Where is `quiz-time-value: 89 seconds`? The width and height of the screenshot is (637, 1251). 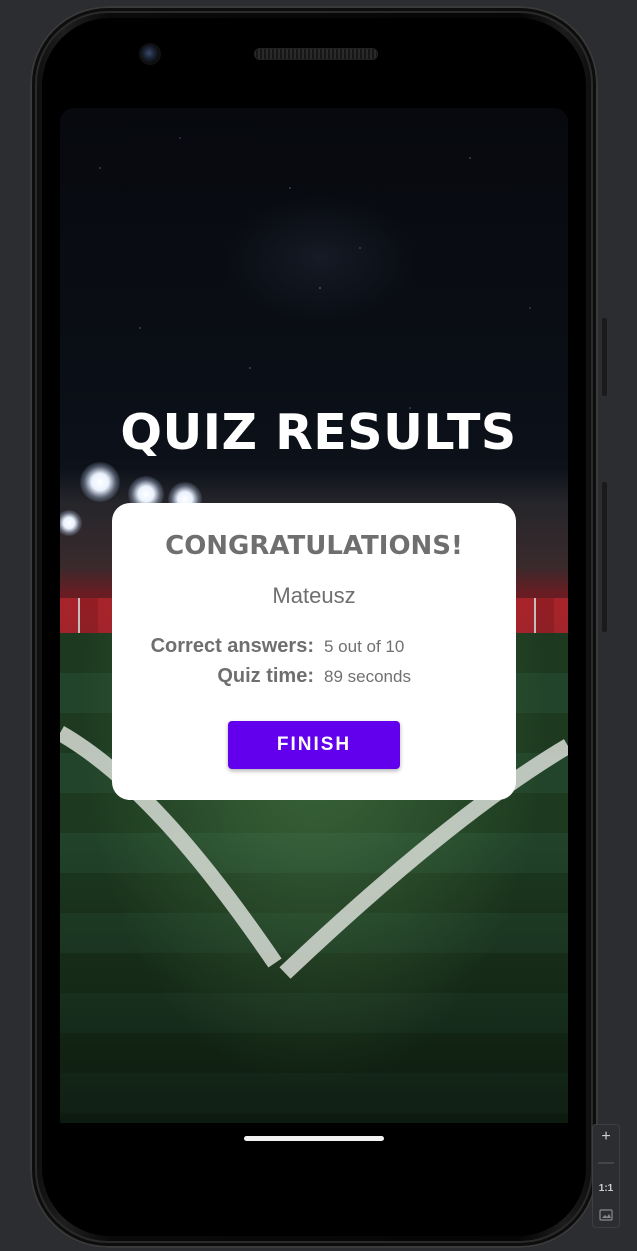
quiz-time-value: 89 seconds is located at coordinates (367, 676).